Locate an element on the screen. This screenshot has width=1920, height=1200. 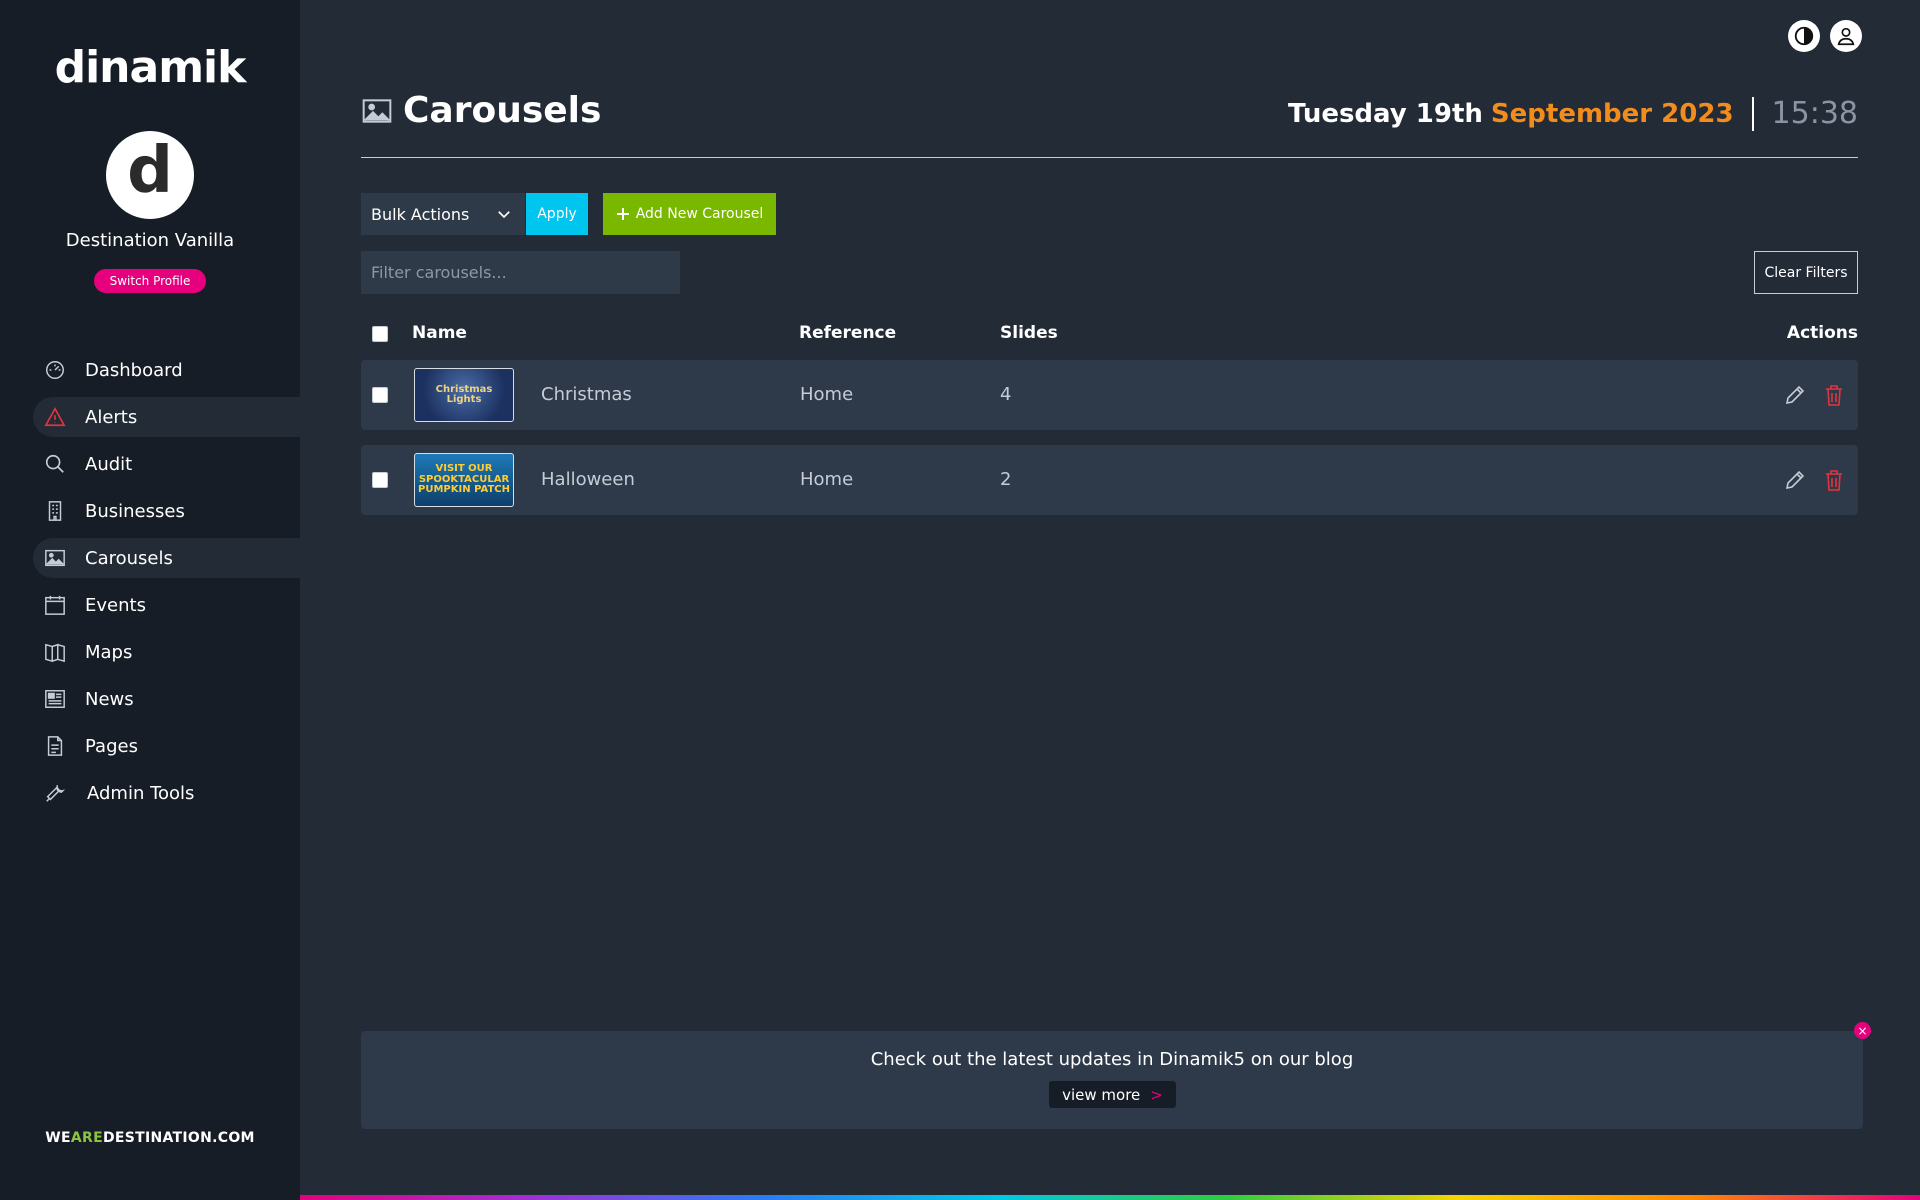
page-title-text: Carousels is located at coordinates (502, 110).